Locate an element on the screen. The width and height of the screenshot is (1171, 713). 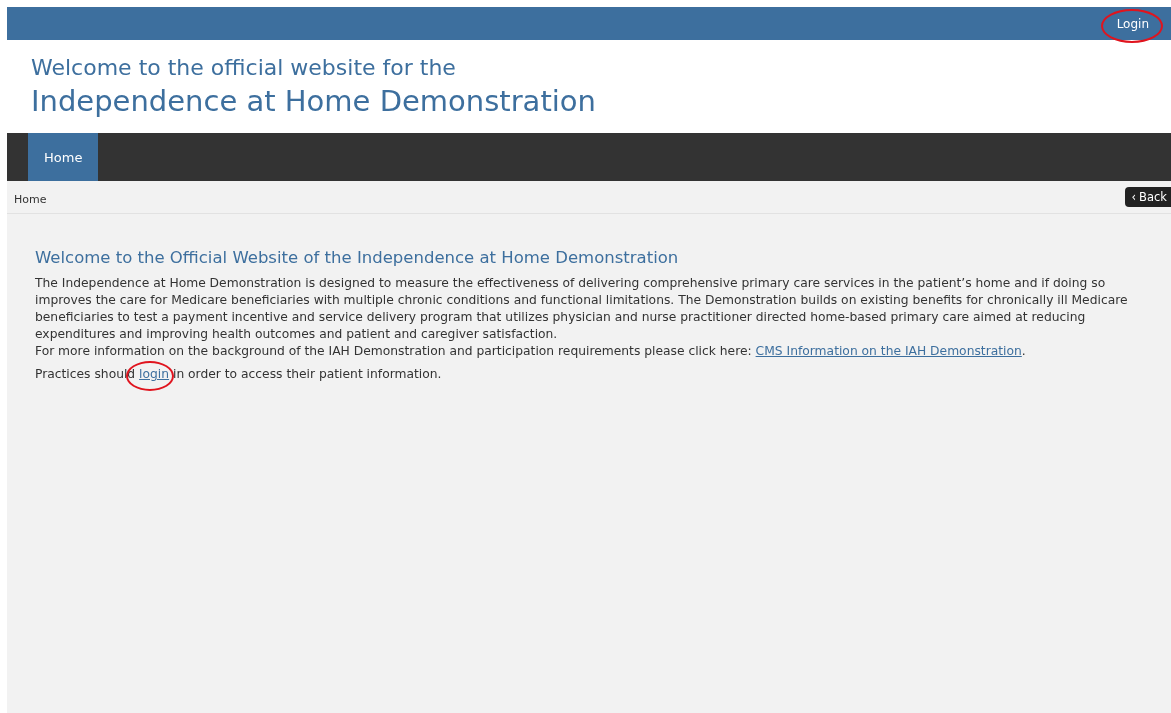
breadcrumb-item: Home is located at coordinates (30, 199).